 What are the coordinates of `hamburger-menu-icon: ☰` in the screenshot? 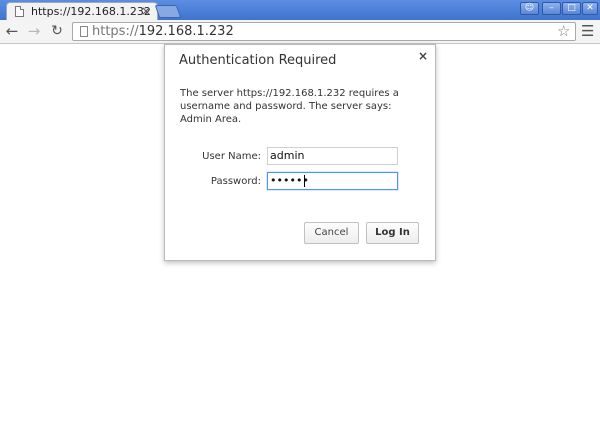 It's located at (587, 31).